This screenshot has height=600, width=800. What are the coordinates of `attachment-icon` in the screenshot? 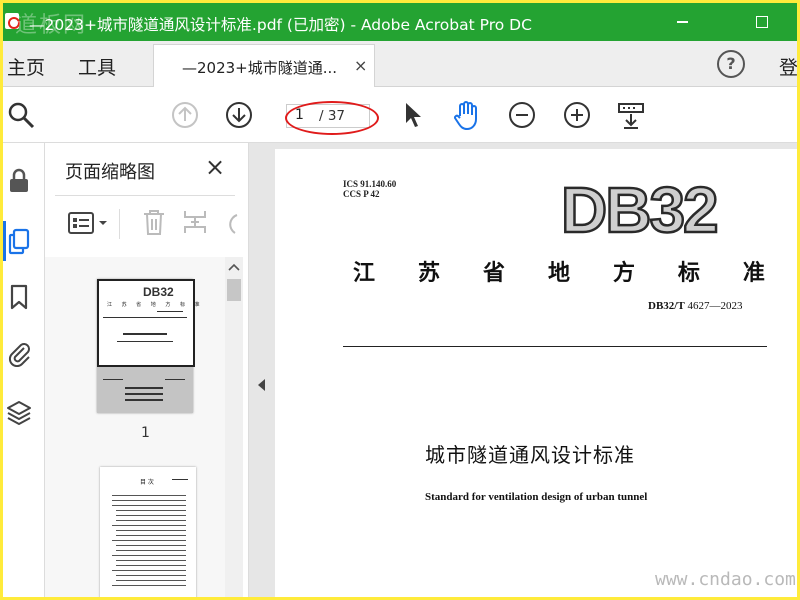 It's located at (19, 353).